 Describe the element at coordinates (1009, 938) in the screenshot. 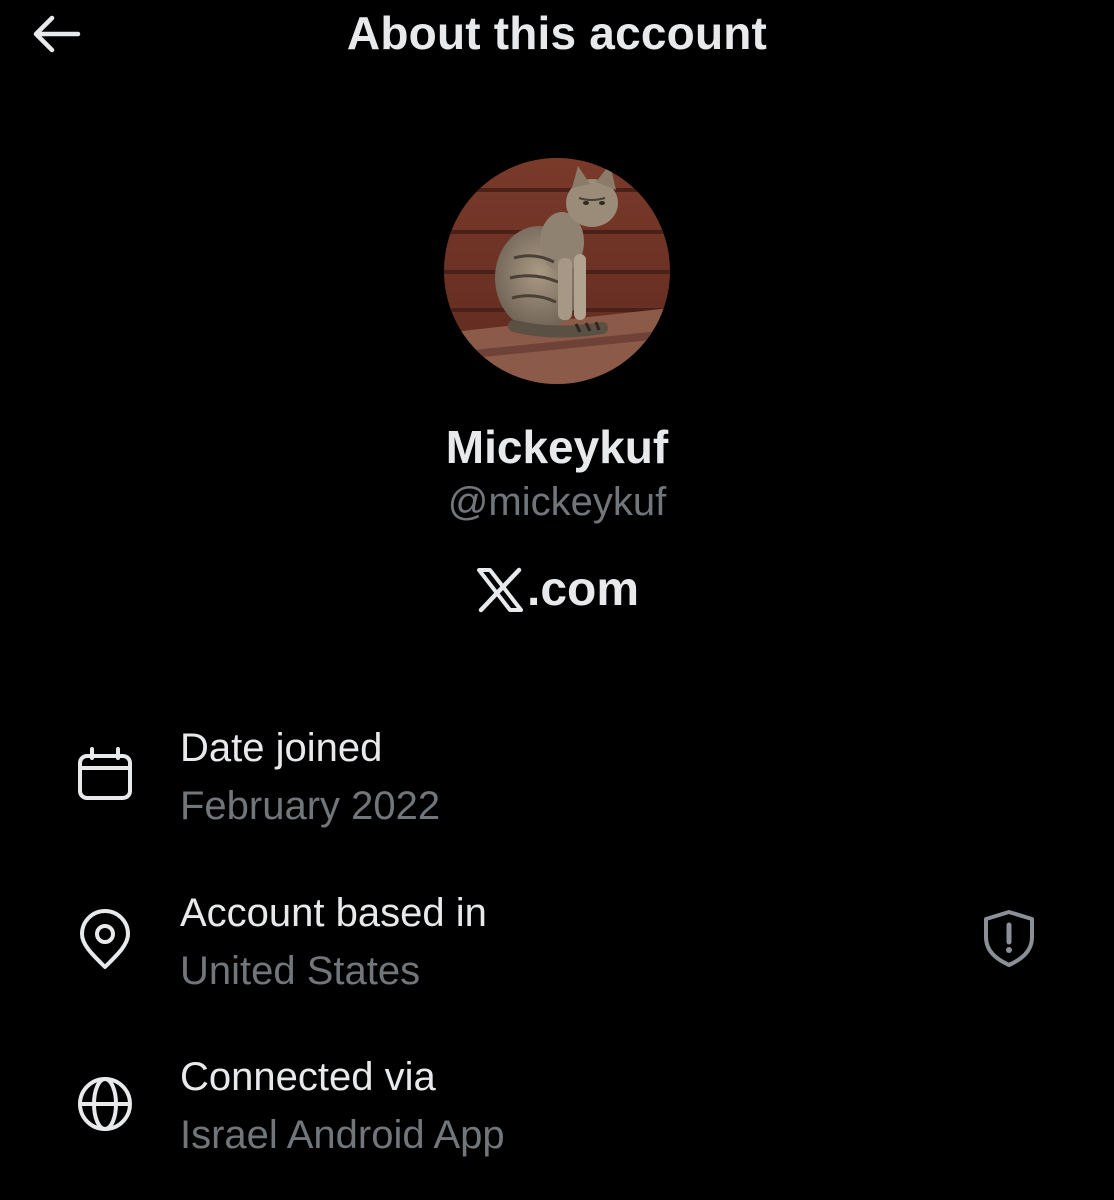

I see `shield-alert-icon` at that location.